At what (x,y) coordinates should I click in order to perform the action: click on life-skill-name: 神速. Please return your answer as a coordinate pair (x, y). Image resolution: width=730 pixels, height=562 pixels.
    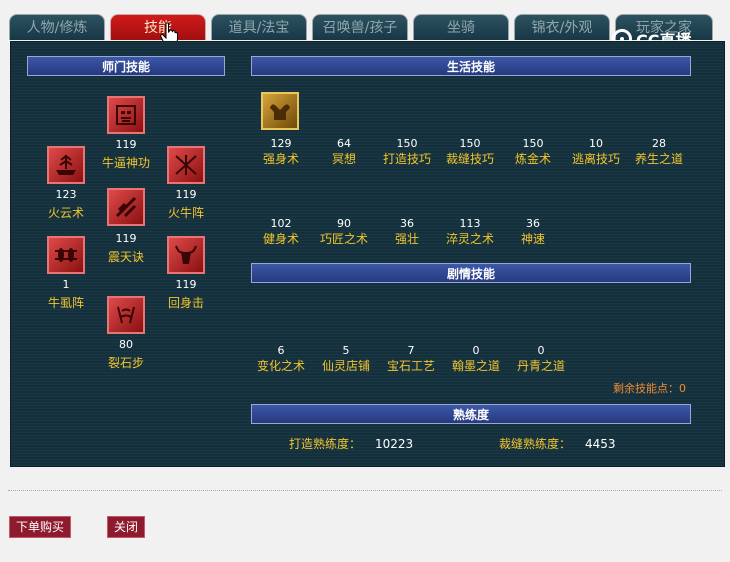
    Looking at the image, I should click on (532, 239).